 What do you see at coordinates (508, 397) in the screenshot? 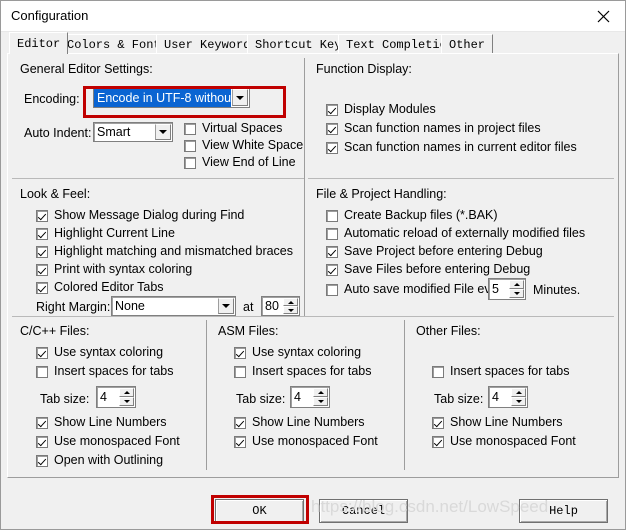
I see `other-tab-size-stepper: 4` at bounding box center [508, 397].